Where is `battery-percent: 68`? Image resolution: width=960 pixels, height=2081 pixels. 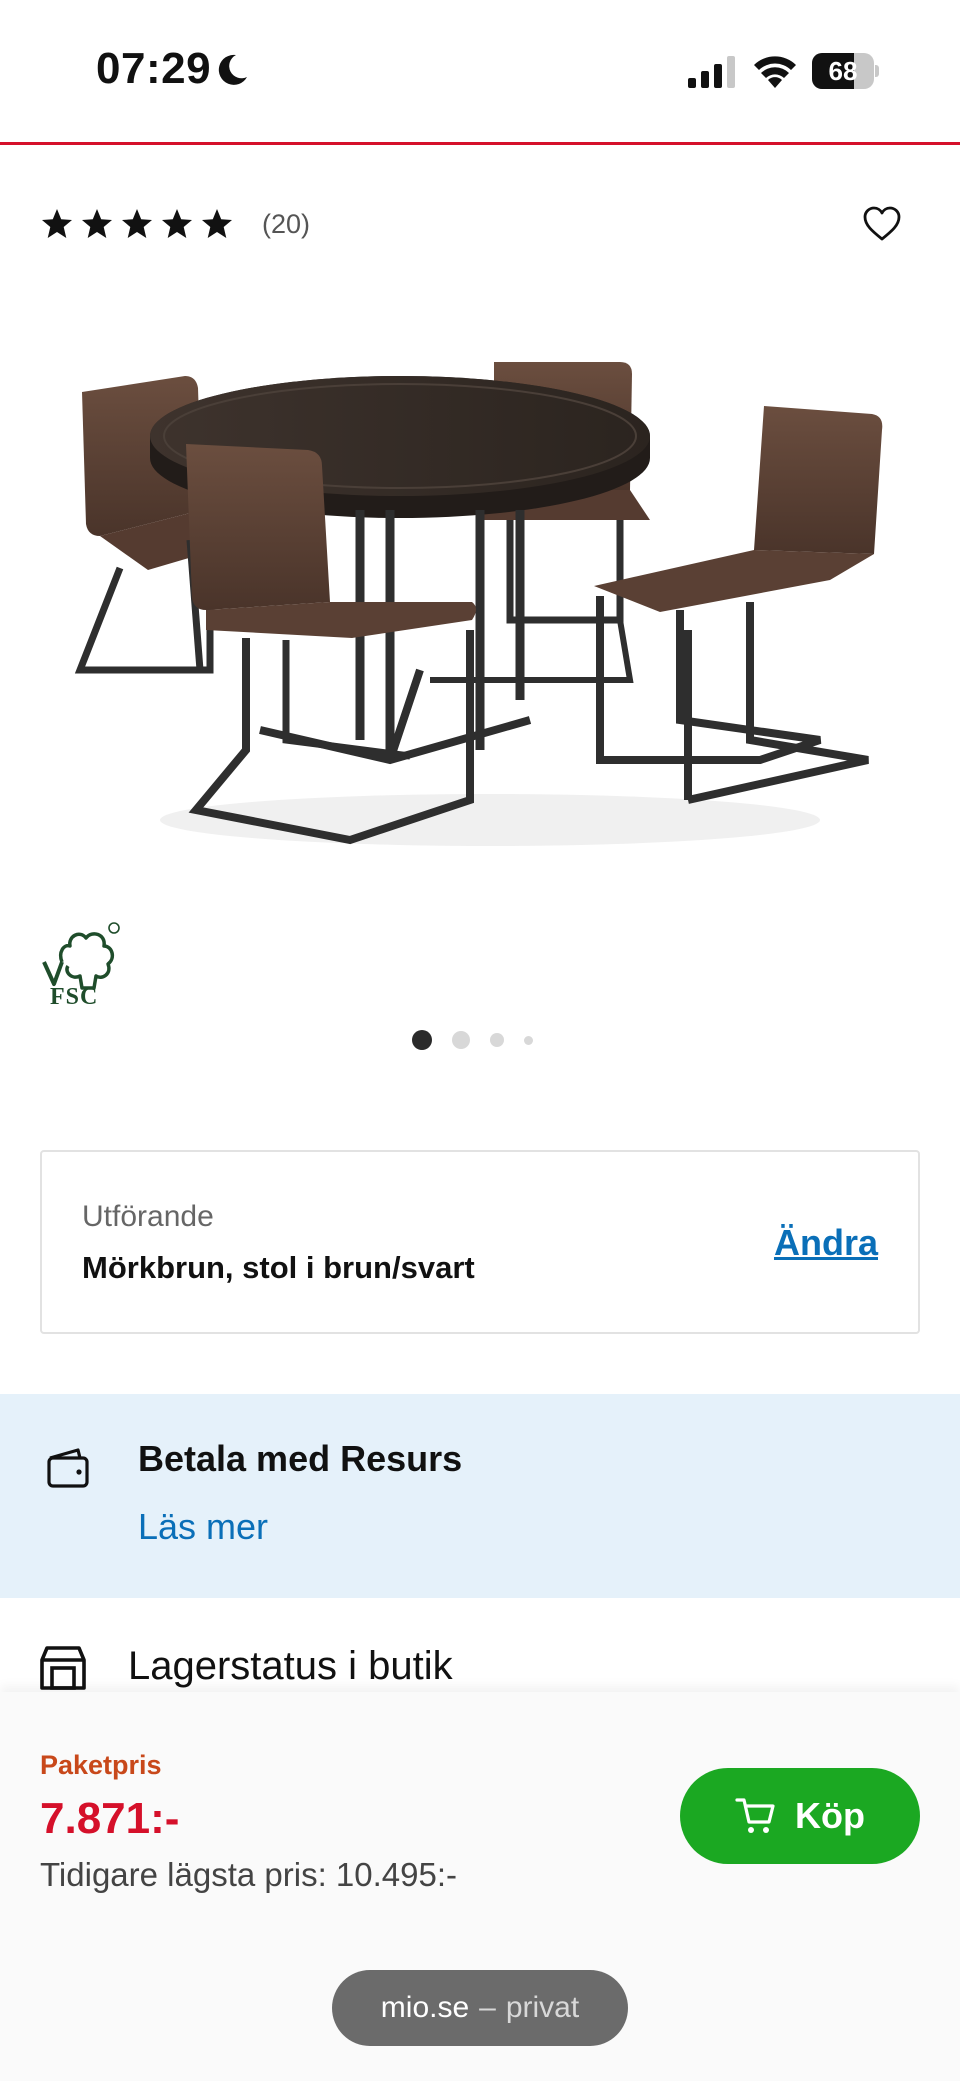
battery-percent: 68 is located at coordinates (843, 71).